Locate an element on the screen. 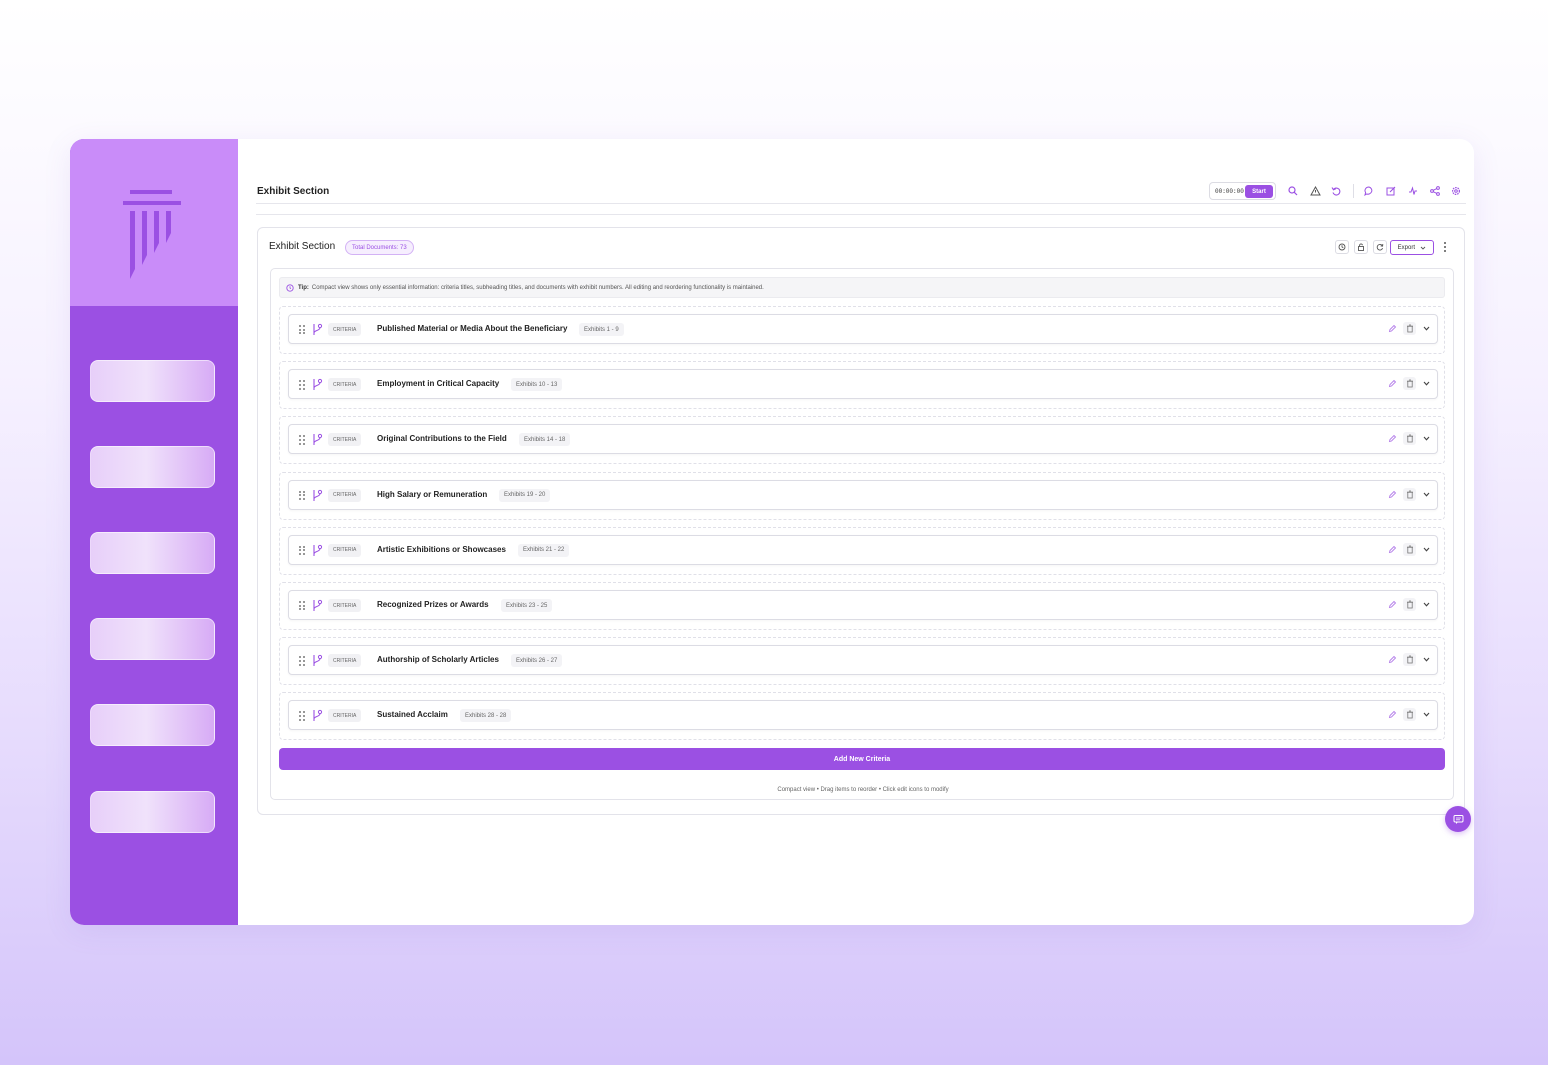 The width and height of the screenshot is (1548, 1065). settings-icon is located at coordinates (1456, 191).